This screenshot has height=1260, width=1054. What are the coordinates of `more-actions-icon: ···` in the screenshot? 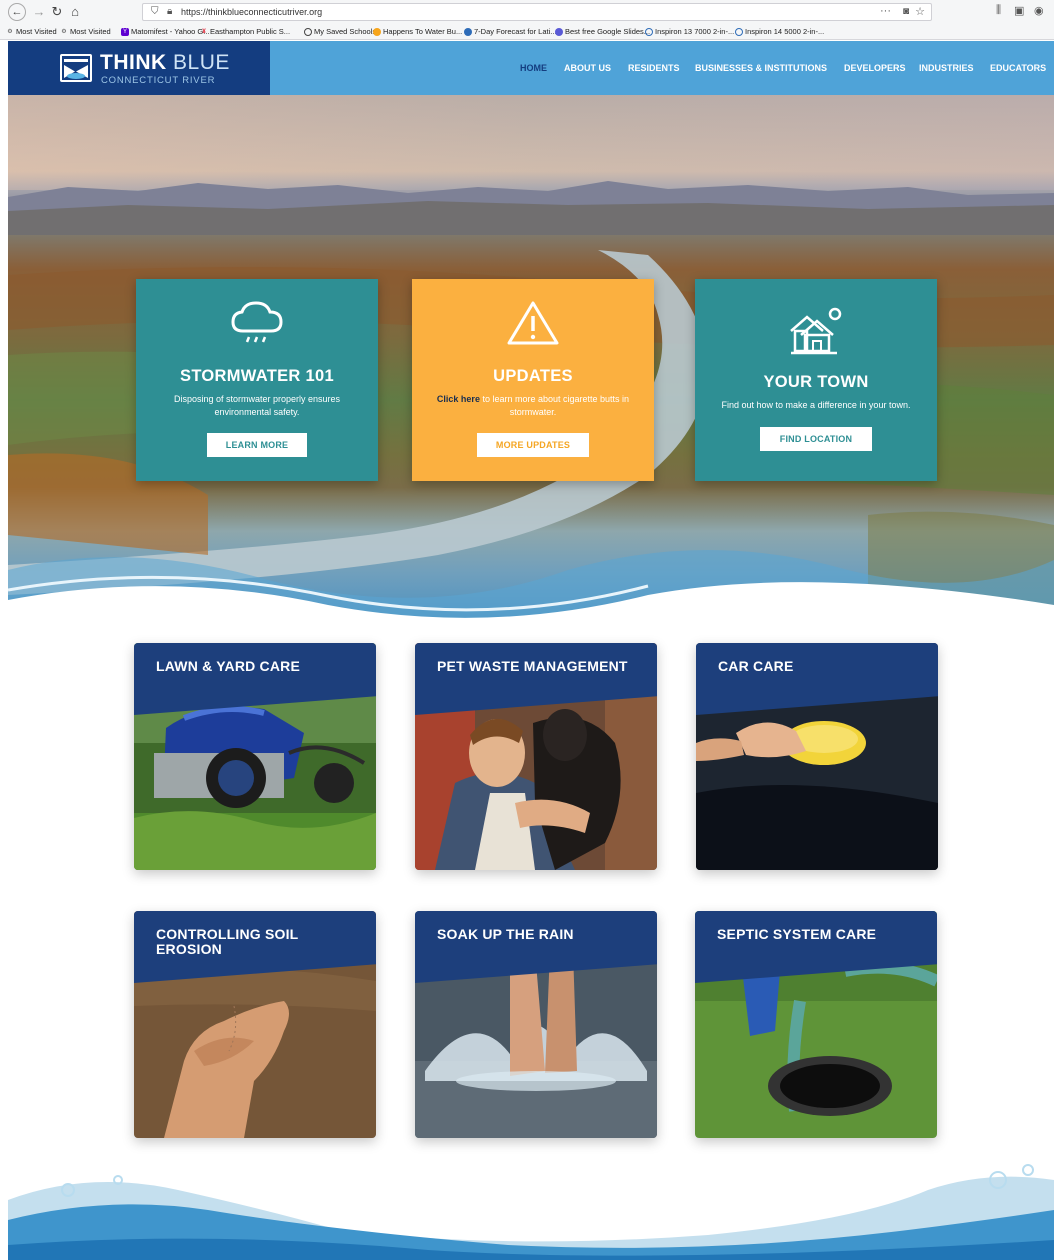 It's located at (885, 11).